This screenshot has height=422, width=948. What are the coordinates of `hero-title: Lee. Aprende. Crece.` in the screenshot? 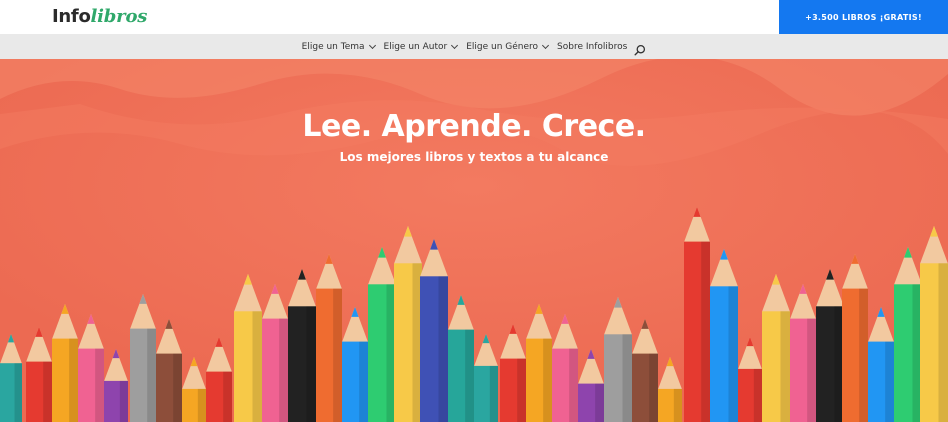 It's located at (474, 126).